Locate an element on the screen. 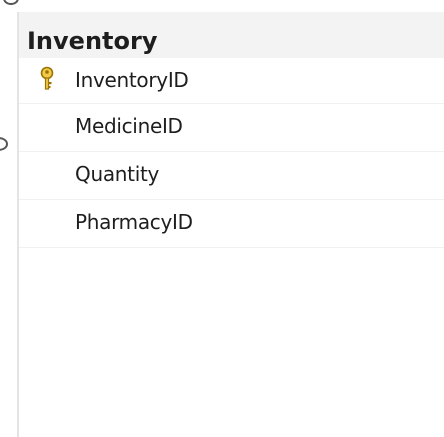 The width and height of the screenshot is (444, 437). primary-key-icon is located at coordinates (47, 79).